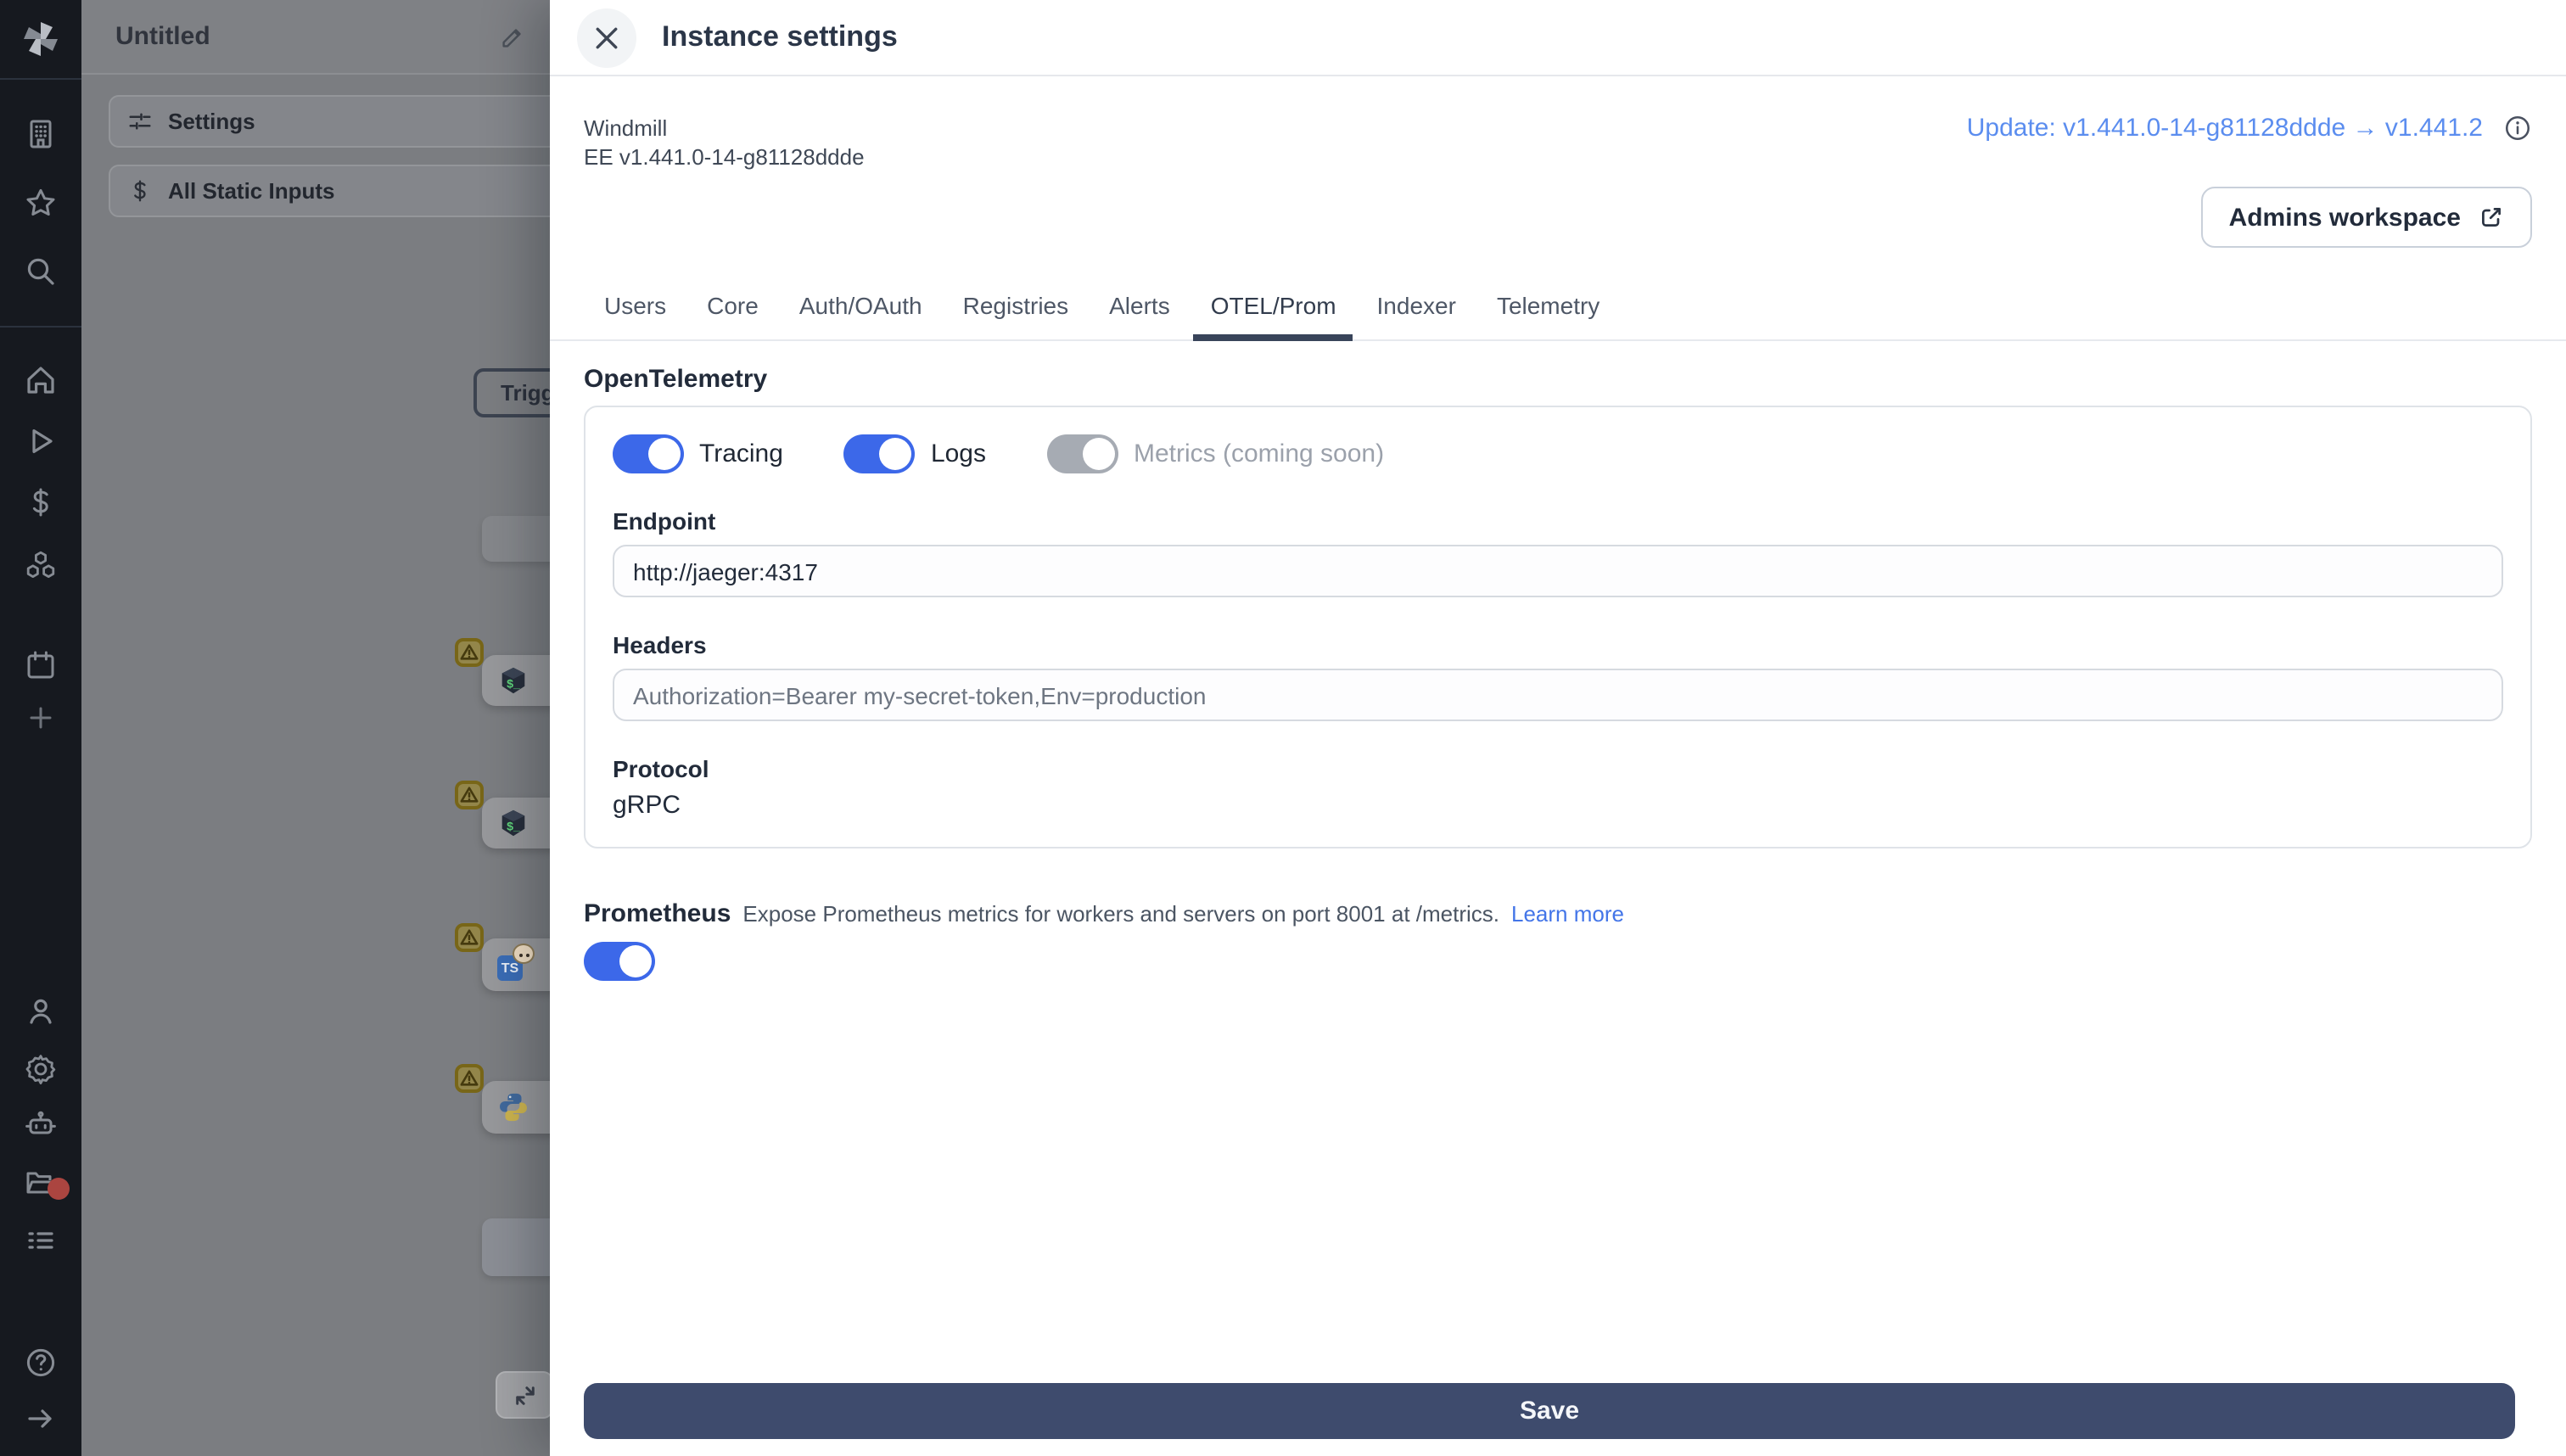 Image resolution: width=2566 pixels, height=1456 pixels. I want to click on tab-core: Core, so click(732, 307).